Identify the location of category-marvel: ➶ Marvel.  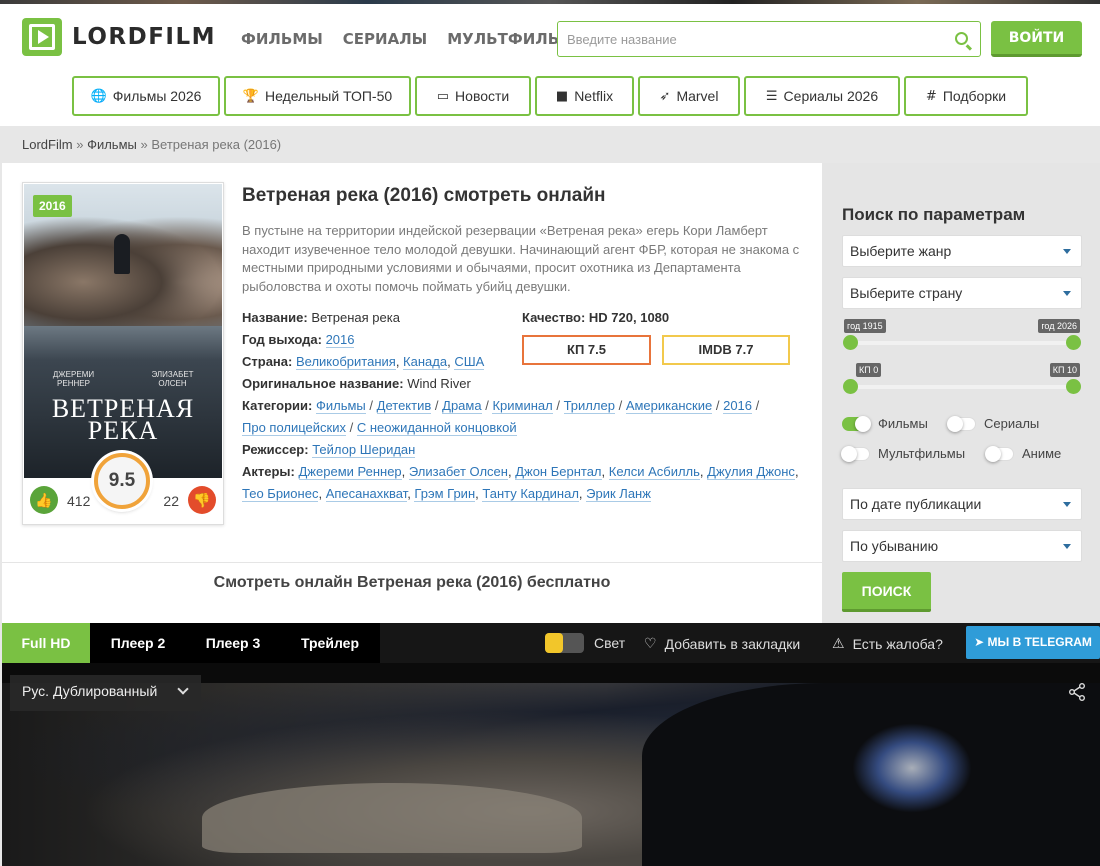
(689, 96).